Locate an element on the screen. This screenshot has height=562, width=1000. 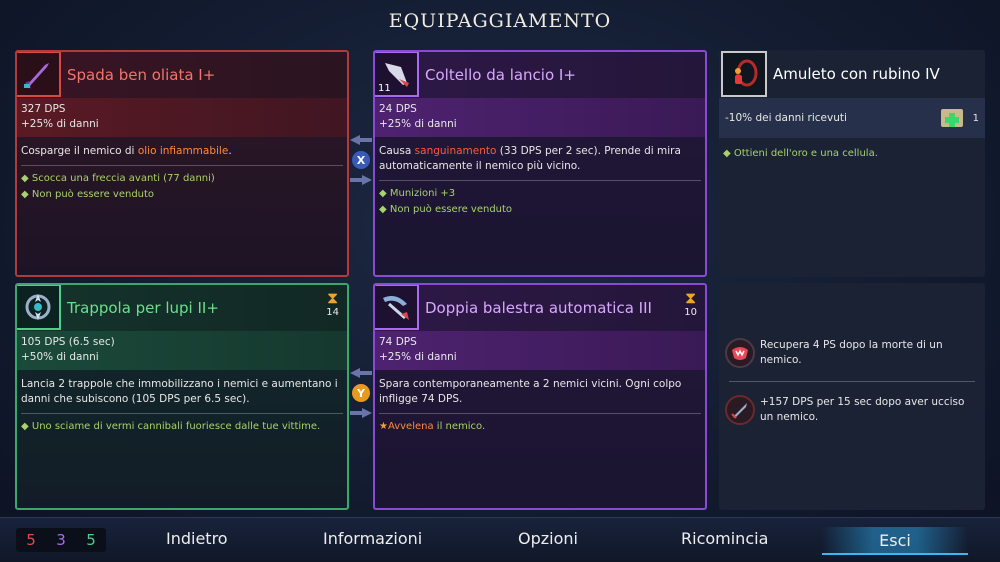
weapon-dps: 327 DPS is located at coordinates (43, 109).